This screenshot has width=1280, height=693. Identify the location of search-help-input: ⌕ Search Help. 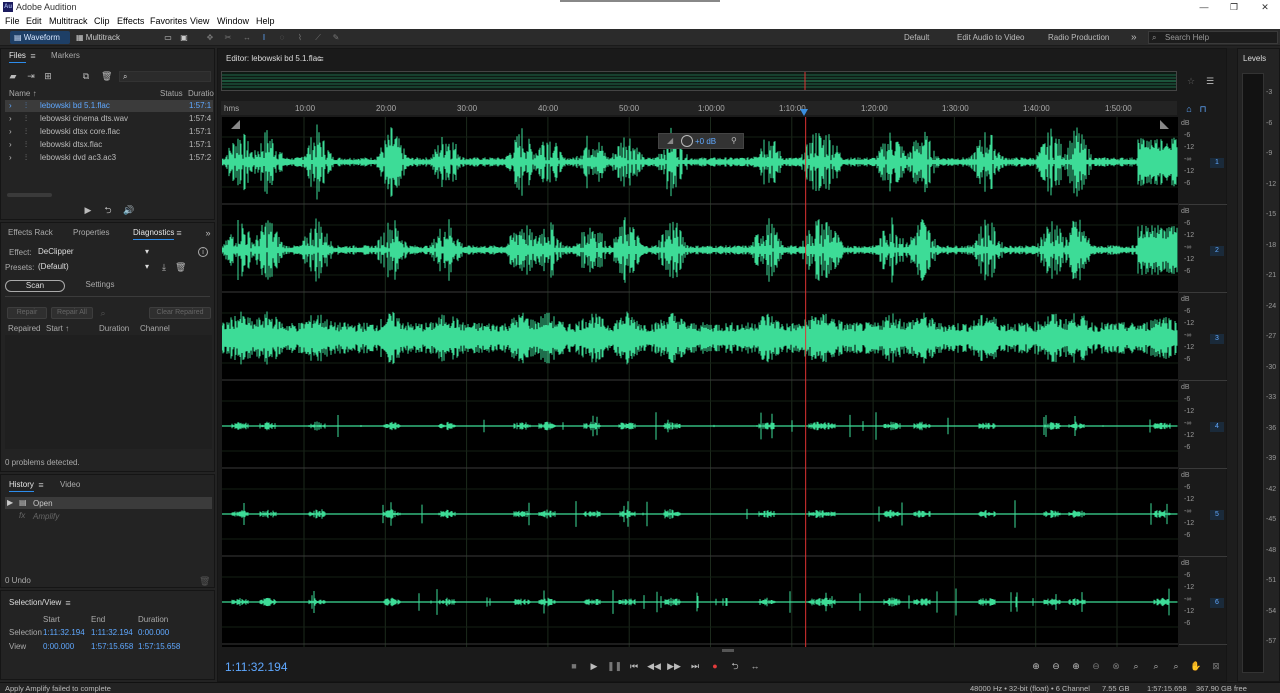
(1213, 37).